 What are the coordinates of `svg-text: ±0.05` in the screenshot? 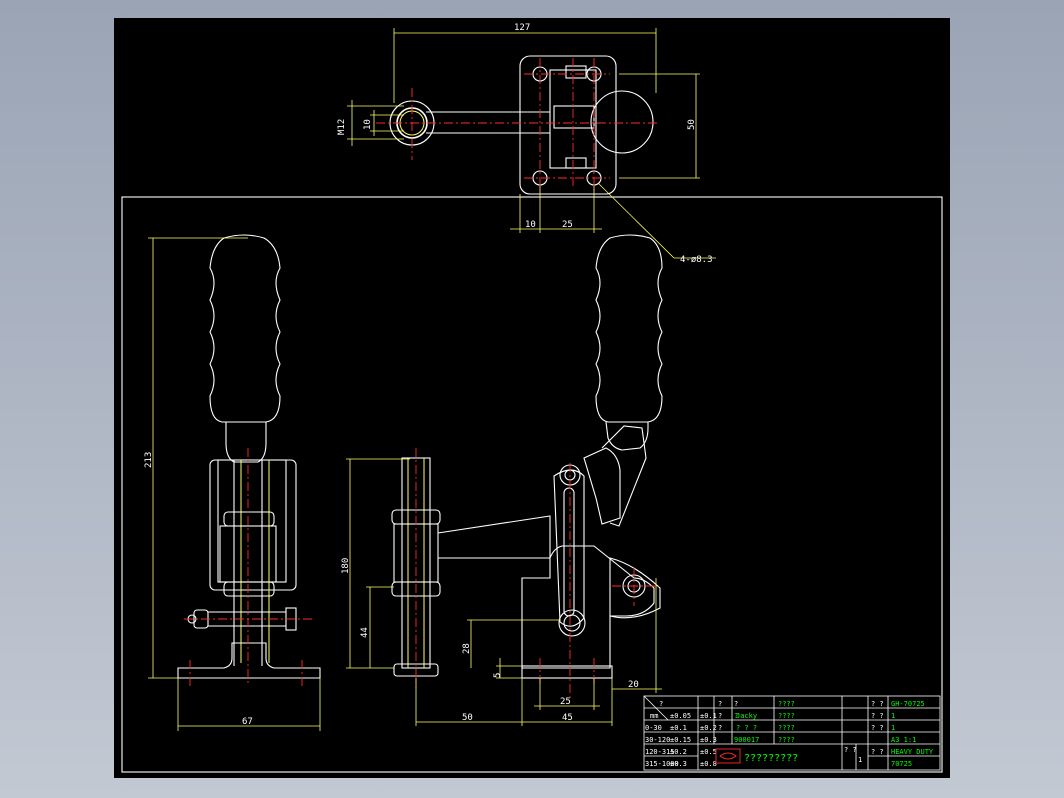 It's located at (680, 716).